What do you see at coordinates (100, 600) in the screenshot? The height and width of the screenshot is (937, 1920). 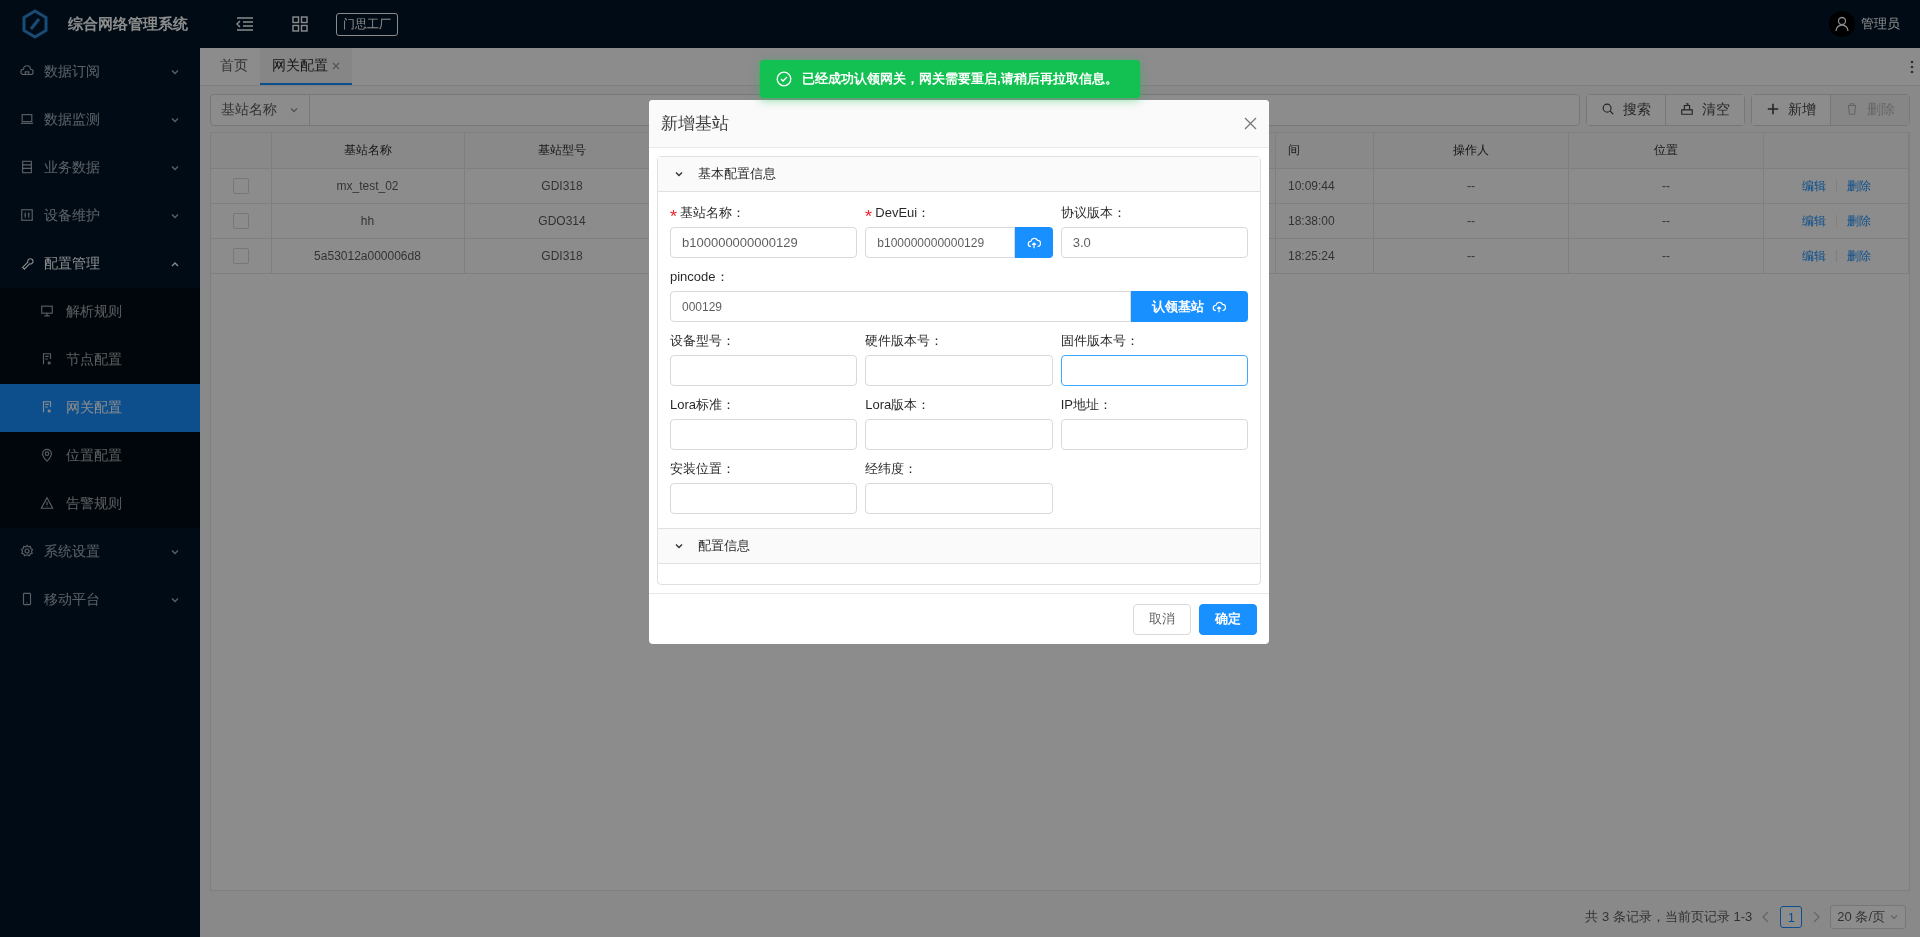 I see `menu-item: 移动平台` at bounding box center [100, 600].